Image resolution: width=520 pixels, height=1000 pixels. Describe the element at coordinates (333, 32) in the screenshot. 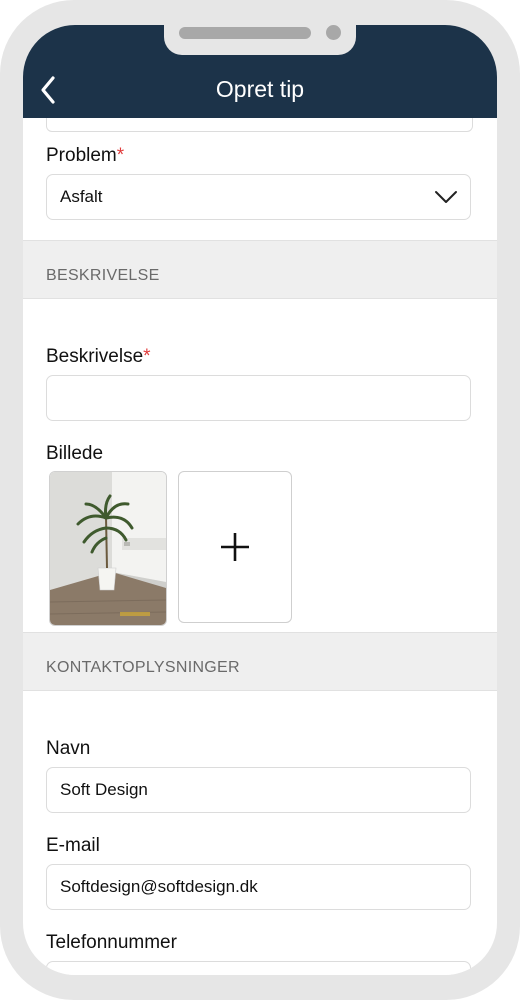

I see `front-camera` at that location.